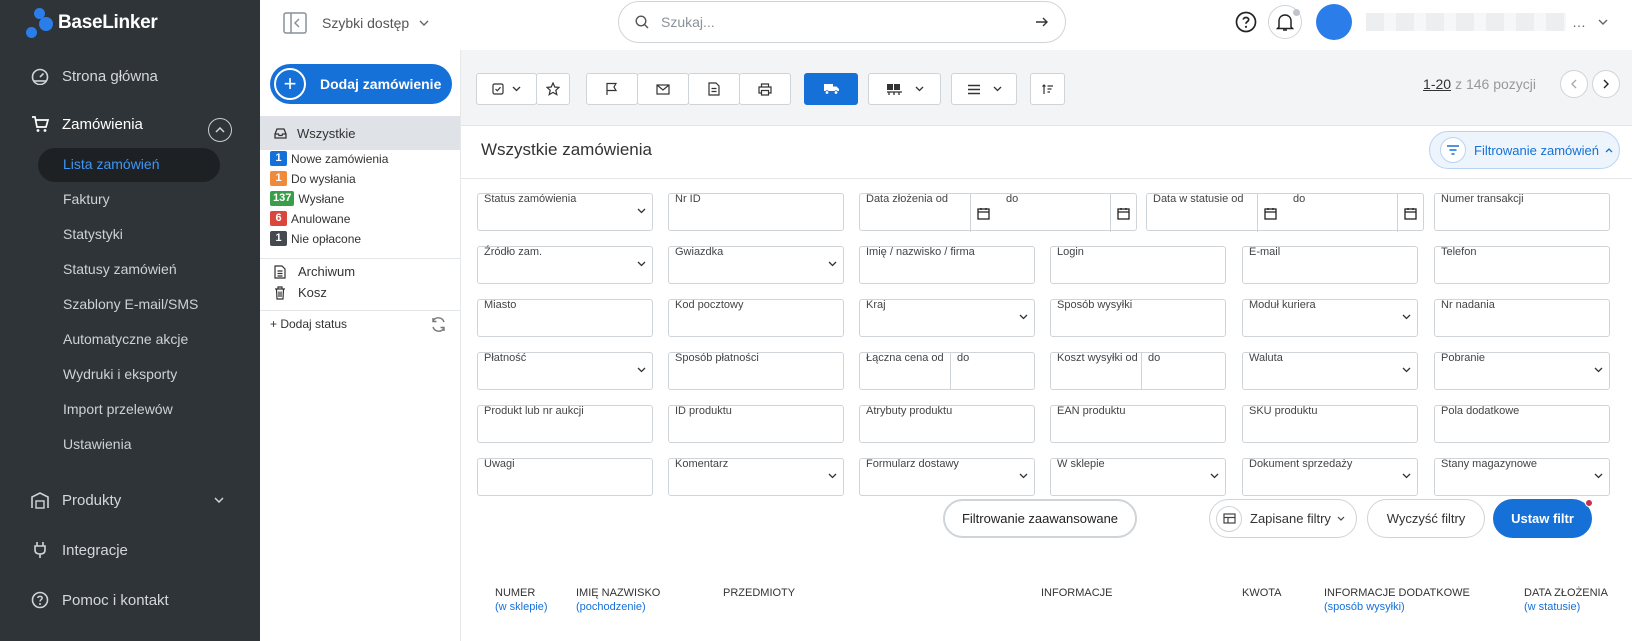 The image size is (1632, 641). What do you see at coordinates (300, 292) in the screenshot?
I see `status-trash: Kosz` at bounding box center [300, 292].